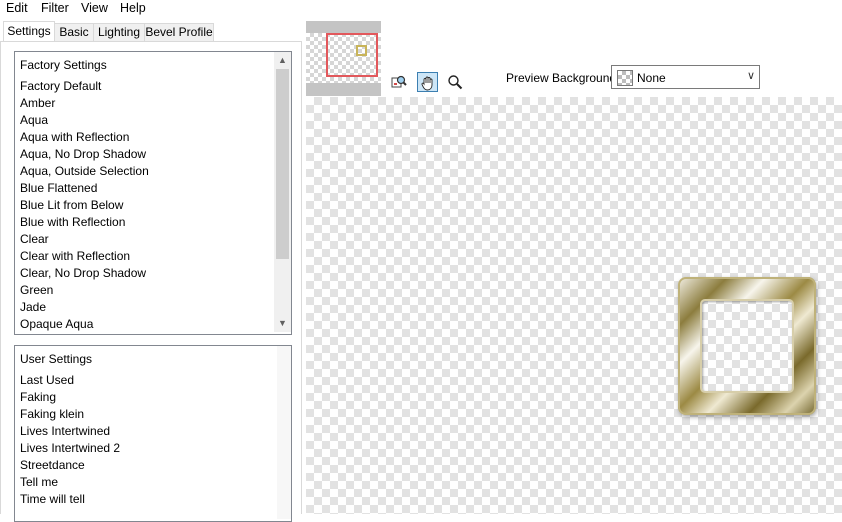 The width and height of the screenshot is (842, 522). Describe the element at coordinates (685, 77) in the screenshot. I see `preview-background-select: None ∨` at that location.